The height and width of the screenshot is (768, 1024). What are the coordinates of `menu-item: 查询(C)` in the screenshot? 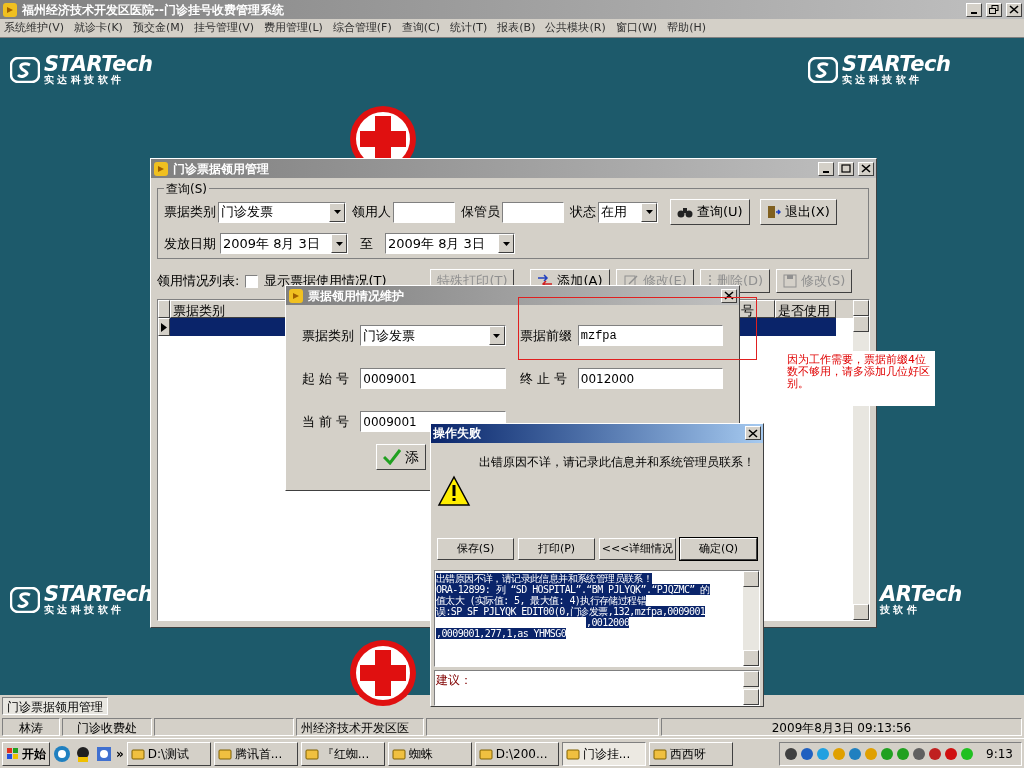 It's located at (420, 28).